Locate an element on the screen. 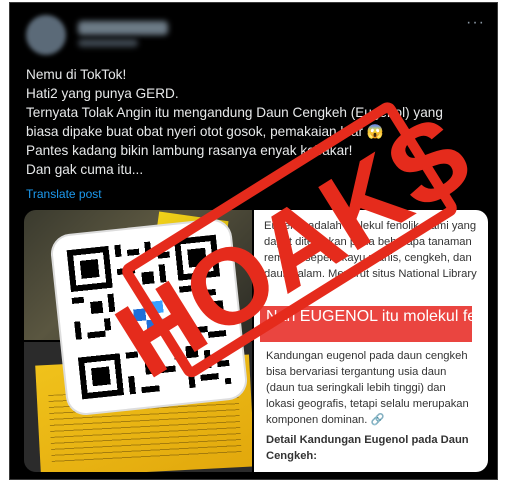 This screenshot has width=507, height=486. post-header: ··· is located at coordinates (253, 29).